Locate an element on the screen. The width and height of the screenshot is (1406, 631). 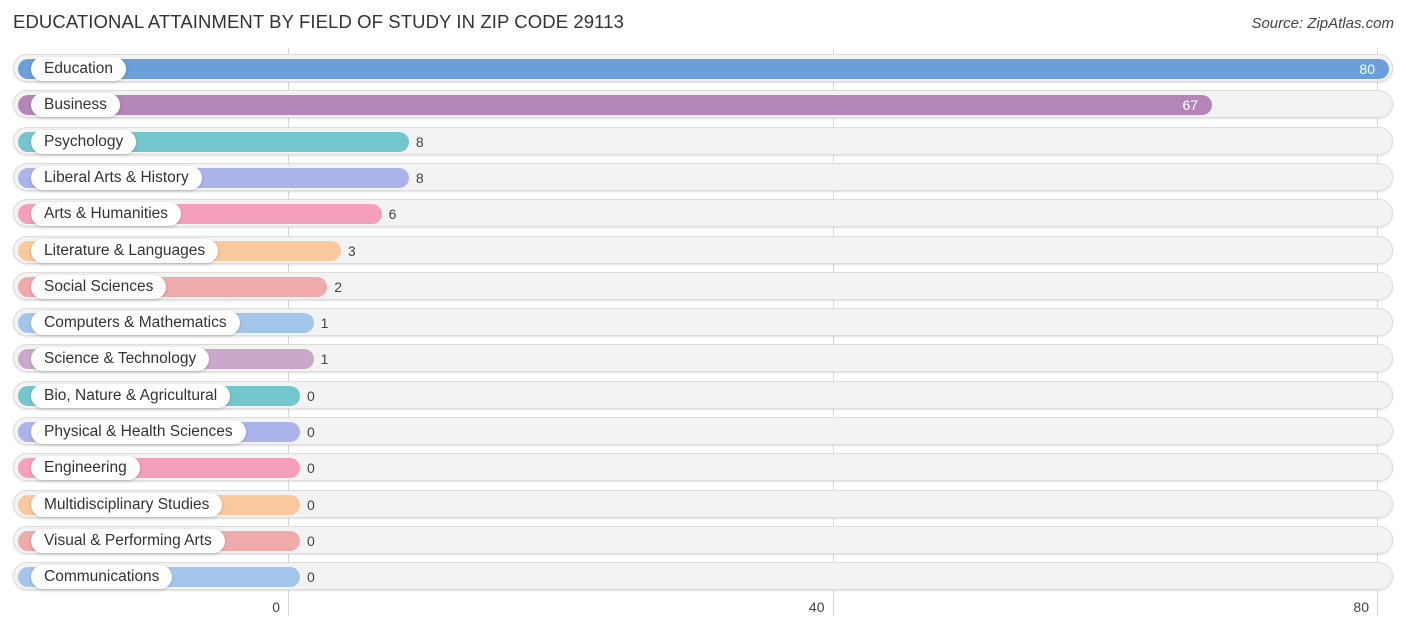
bar-row: Education 80 is located at coordinates (703, 69).